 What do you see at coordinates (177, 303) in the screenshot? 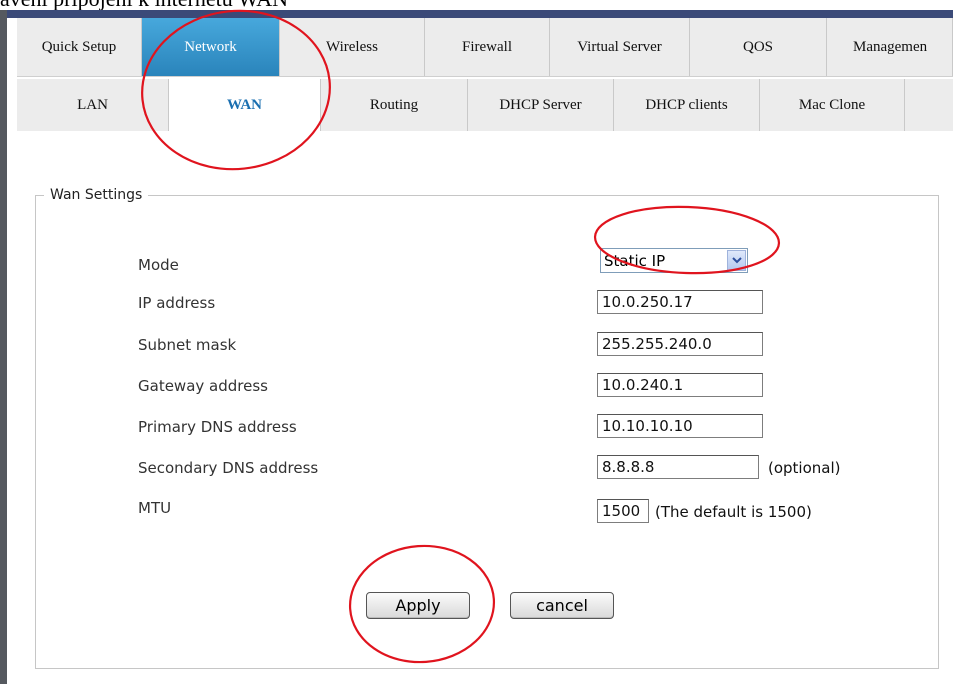
I see `ip-label: IP address` at bounding box center [177, 303].